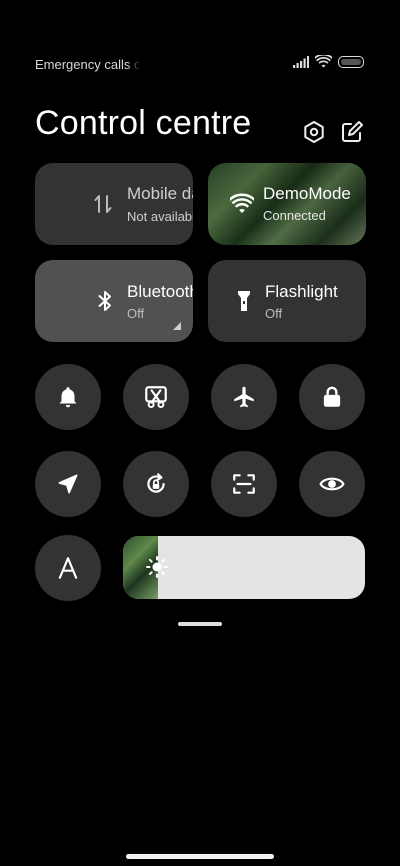 Image resolution: width=400 pixels, height=866 pixels. I want to click on reading-mode-toggle, so click(332, 484).